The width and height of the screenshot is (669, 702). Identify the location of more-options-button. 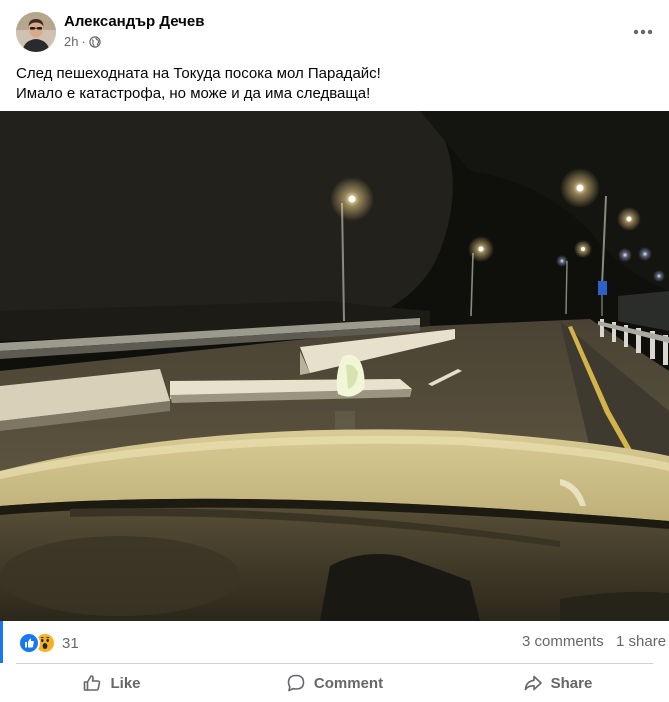
(643, 32).